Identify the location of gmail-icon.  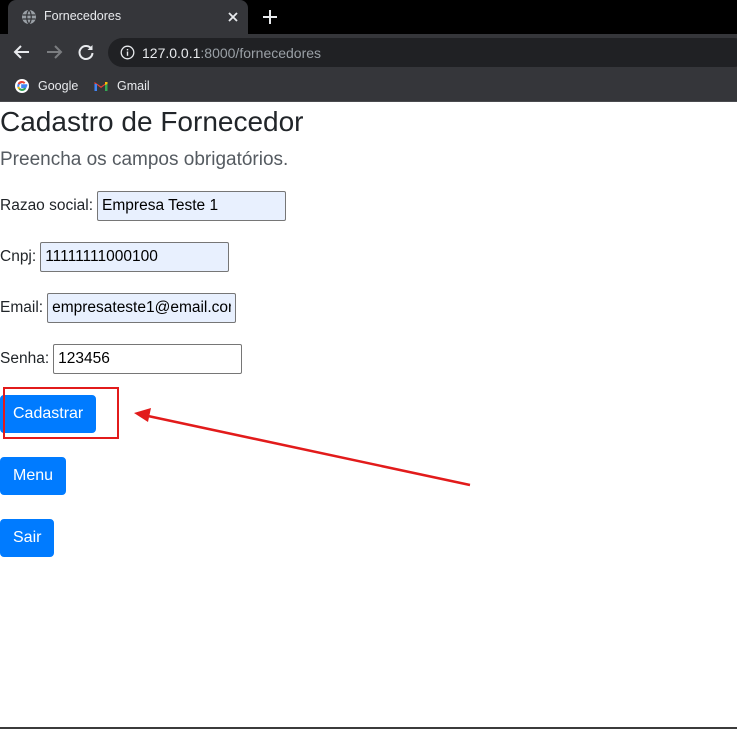
(101, 86).